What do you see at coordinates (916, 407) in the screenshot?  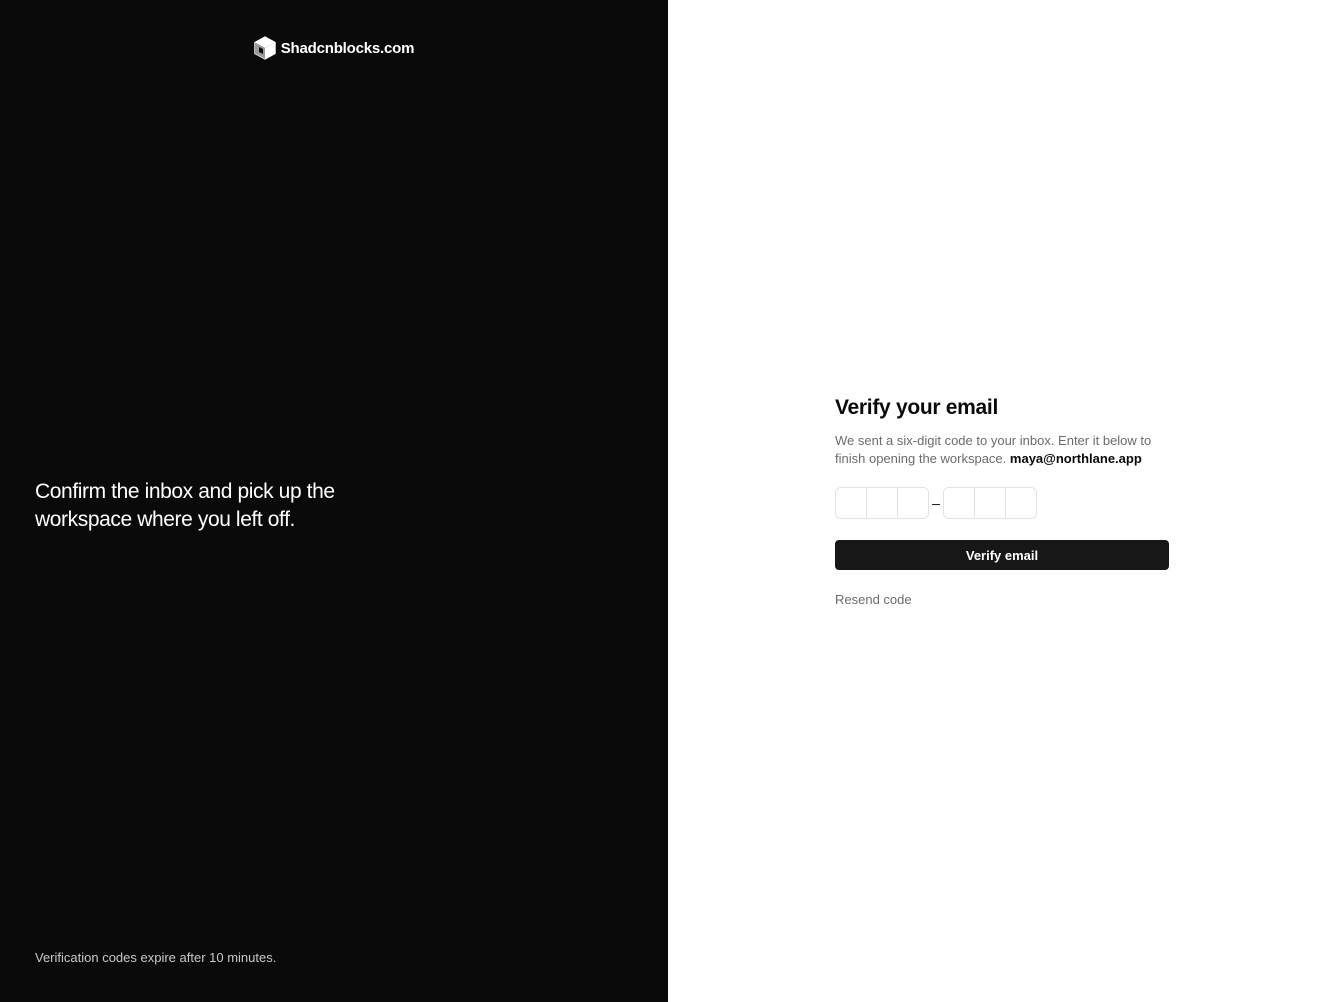 I see `page-title: Verify your email` at bounding box center [916, 407].